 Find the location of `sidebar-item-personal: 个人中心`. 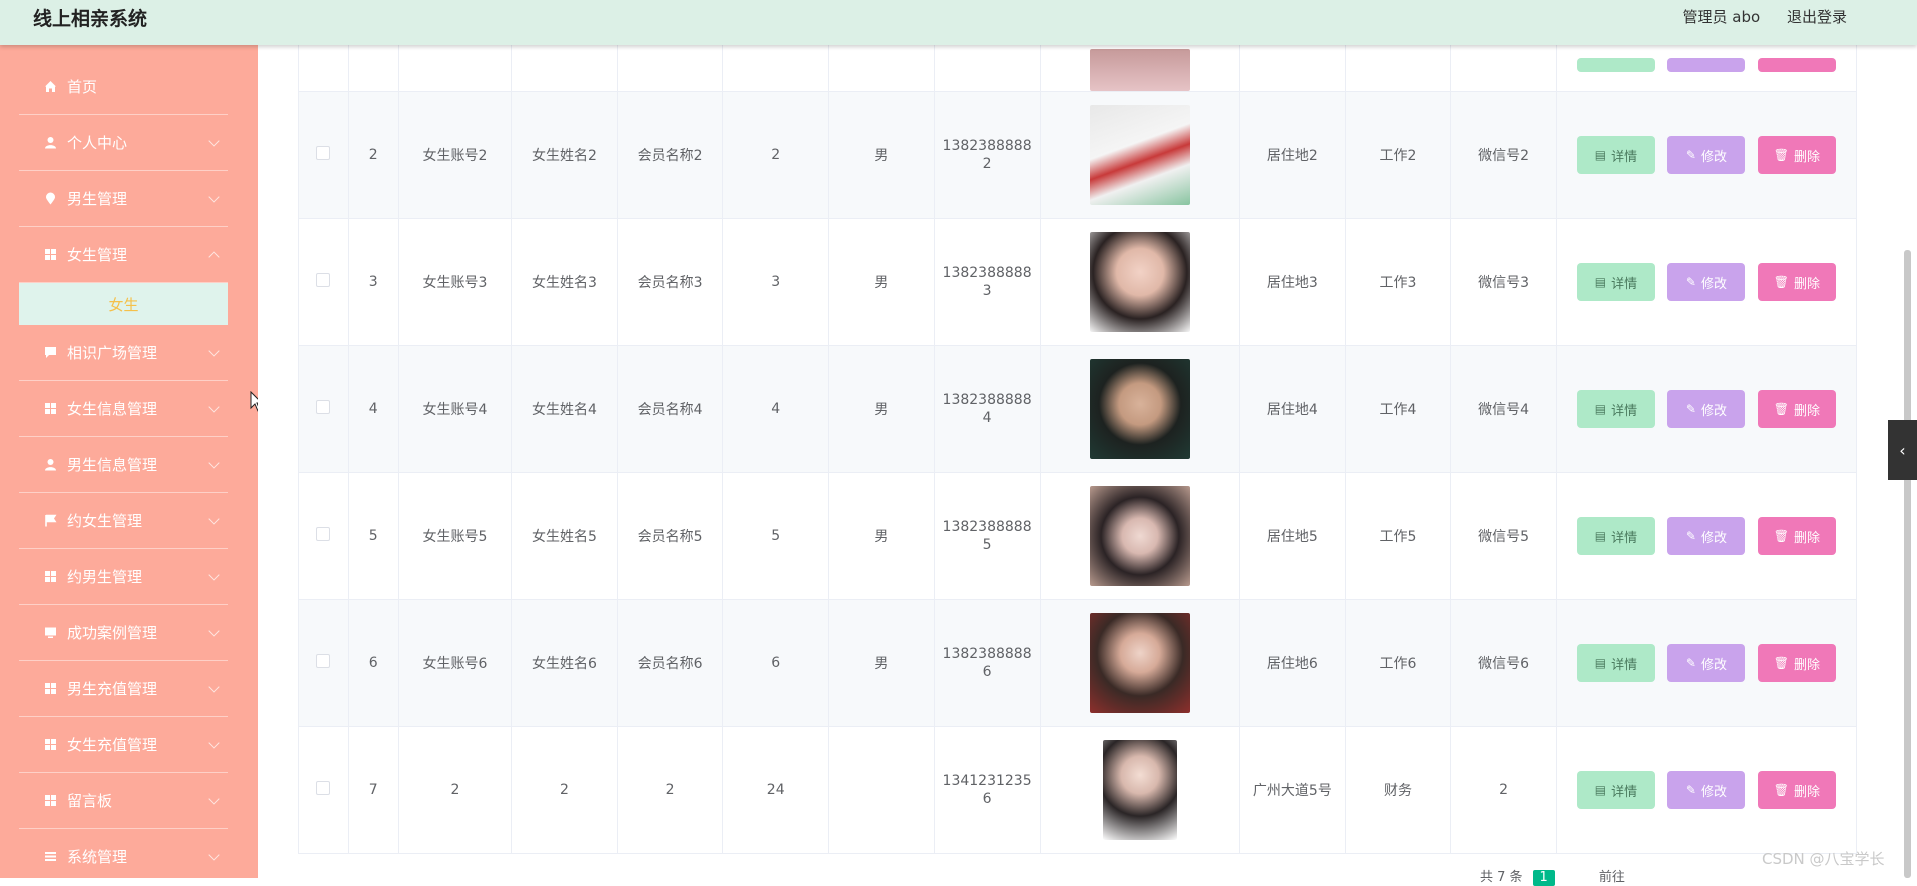

sidebar-item-personal: 个人中心 is located at coordinates (123, 143).